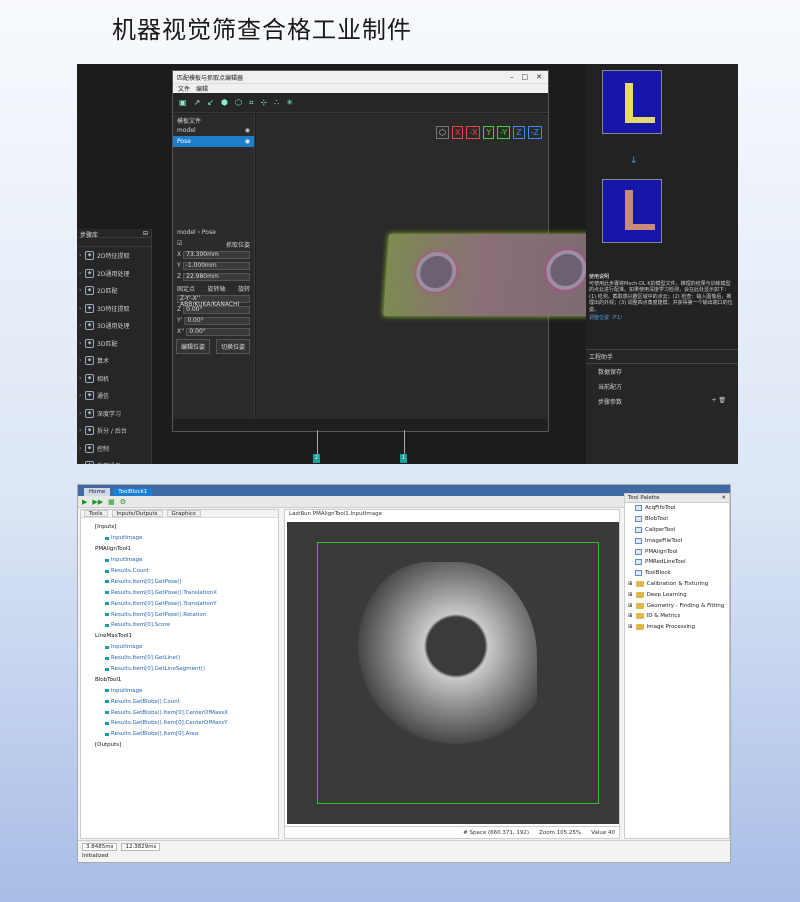 This screenshot has width=800, height=902. Describe the element at coordinates (677, 594) in the screenshot. I see `palette-folder: ⊞ Deep Learning` at that location.